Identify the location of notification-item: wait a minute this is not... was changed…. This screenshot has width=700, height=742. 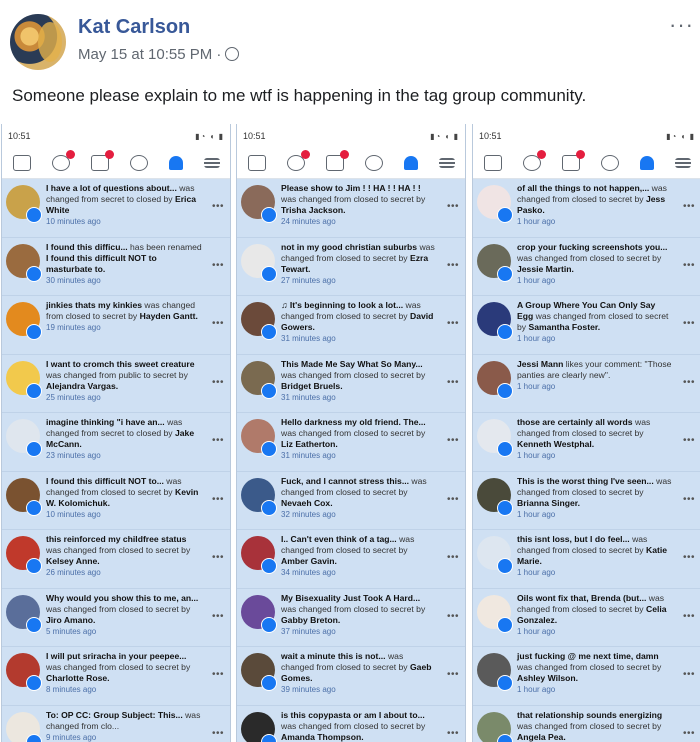
(351, 676).